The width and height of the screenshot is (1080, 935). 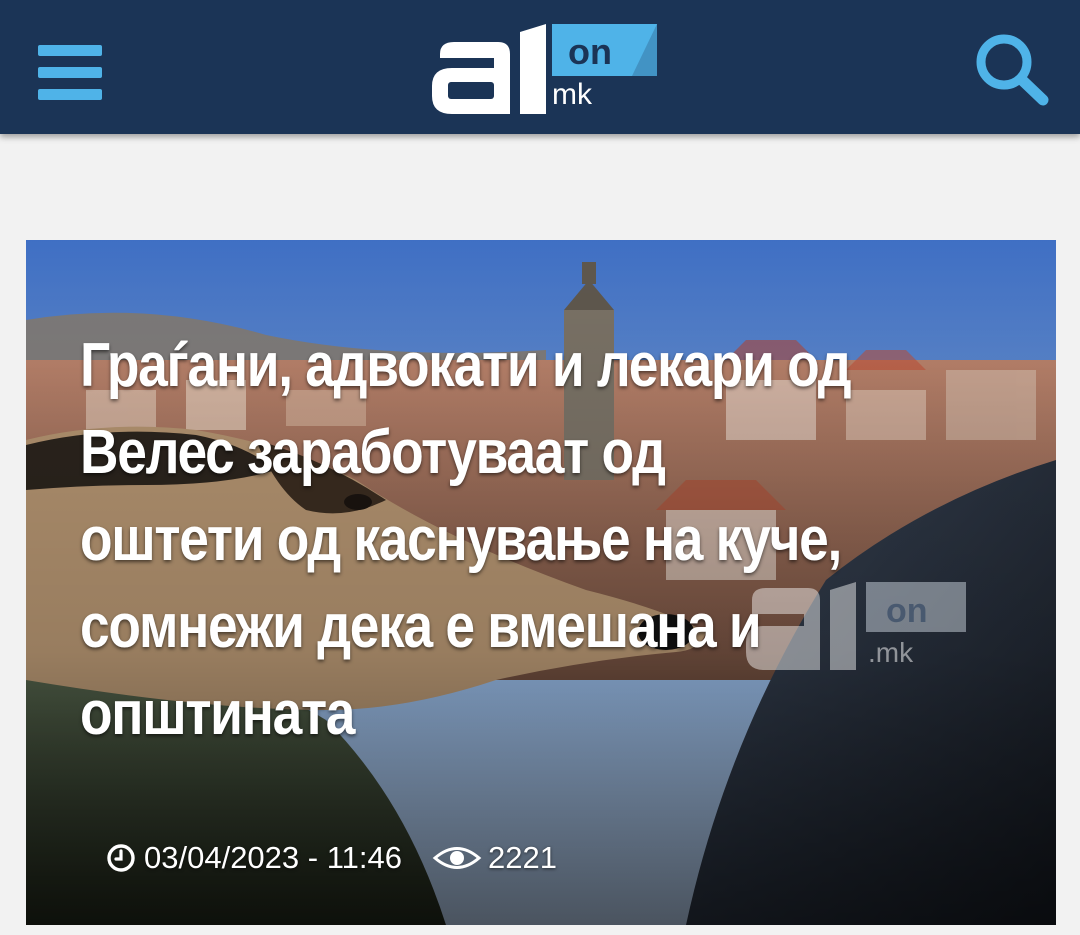 What do you see at coordinates (891, 652) in the screenshot?
I see `watermark-domain: .mk` at bounding box center [891, 652].